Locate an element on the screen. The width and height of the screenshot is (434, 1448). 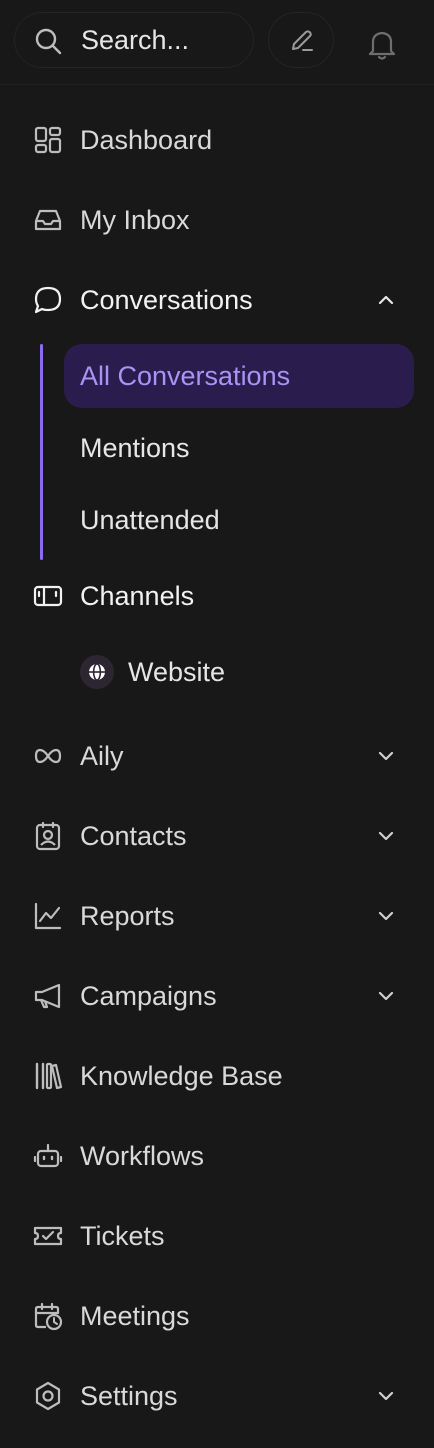
nav-label-knowledge-base: Knowledge Base is located at coordinates (181, 1076).